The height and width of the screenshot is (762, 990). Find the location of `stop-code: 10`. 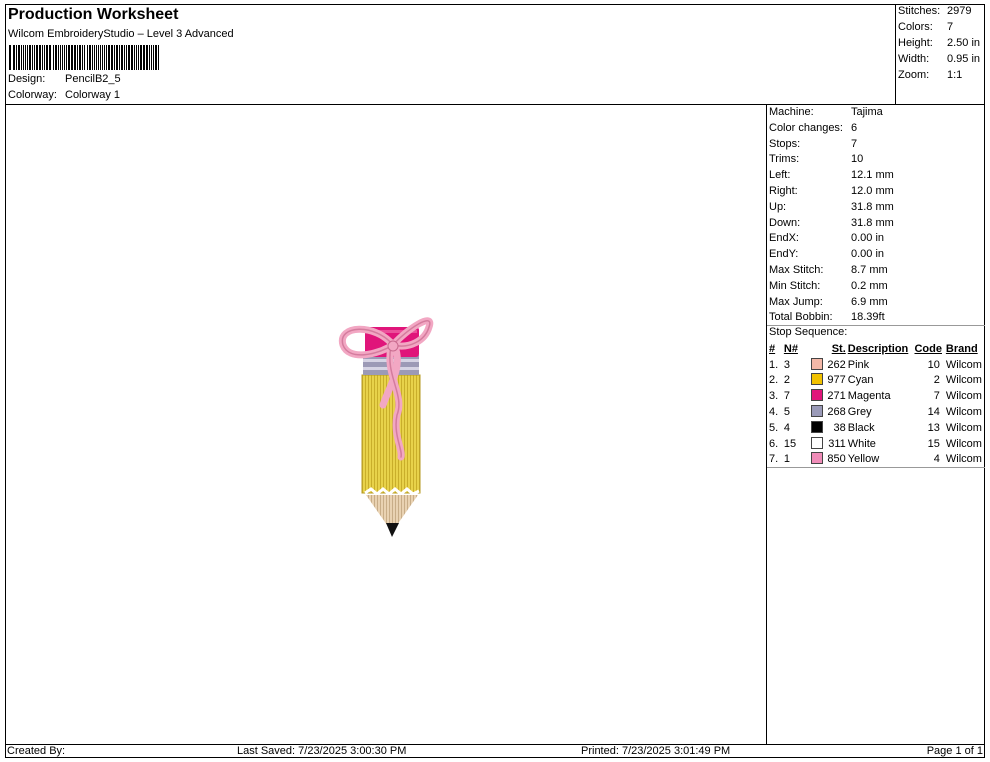

stop-code: 10 is located at coordinates (933, 364).